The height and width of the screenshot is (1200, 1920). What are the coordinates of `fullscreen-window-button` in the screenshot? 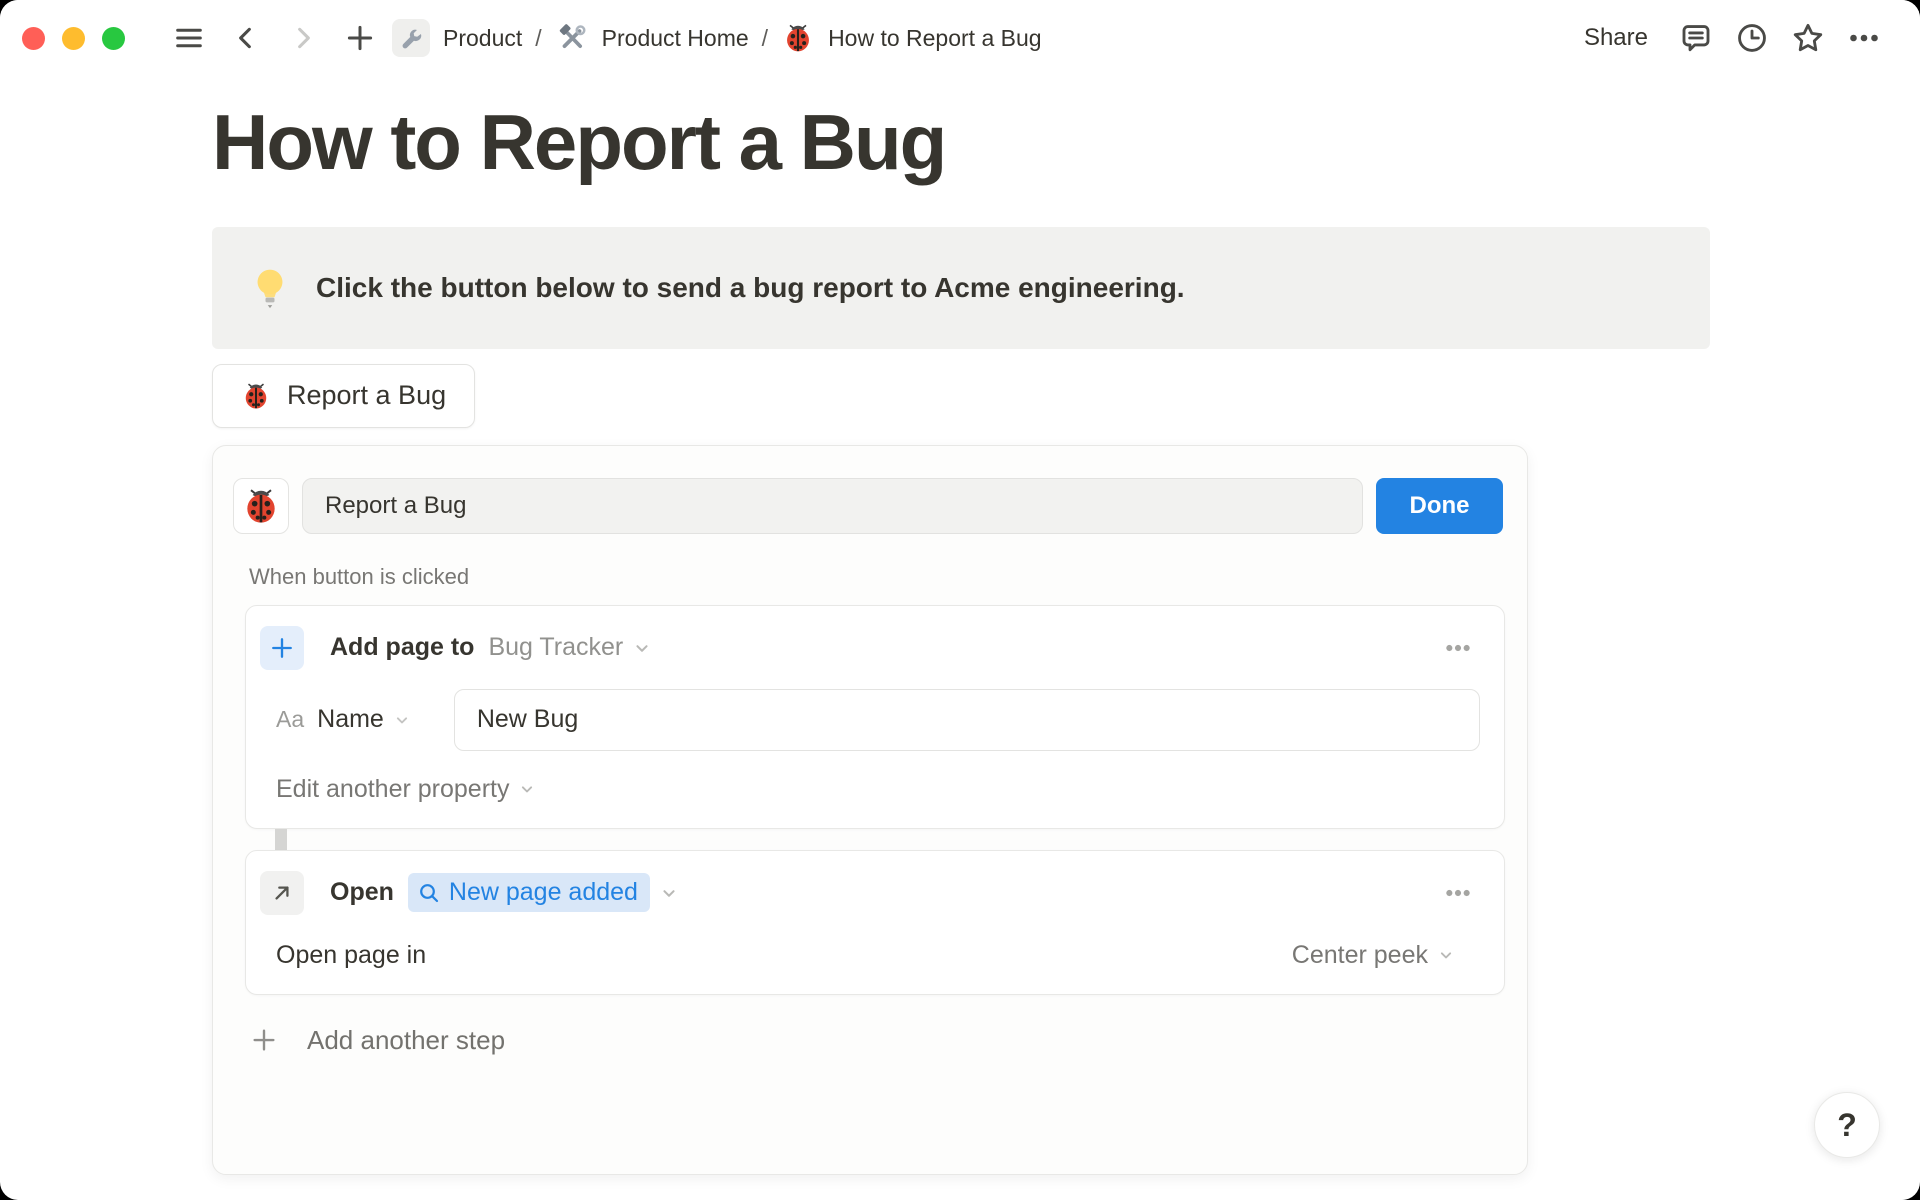 It's located at (113, 38).